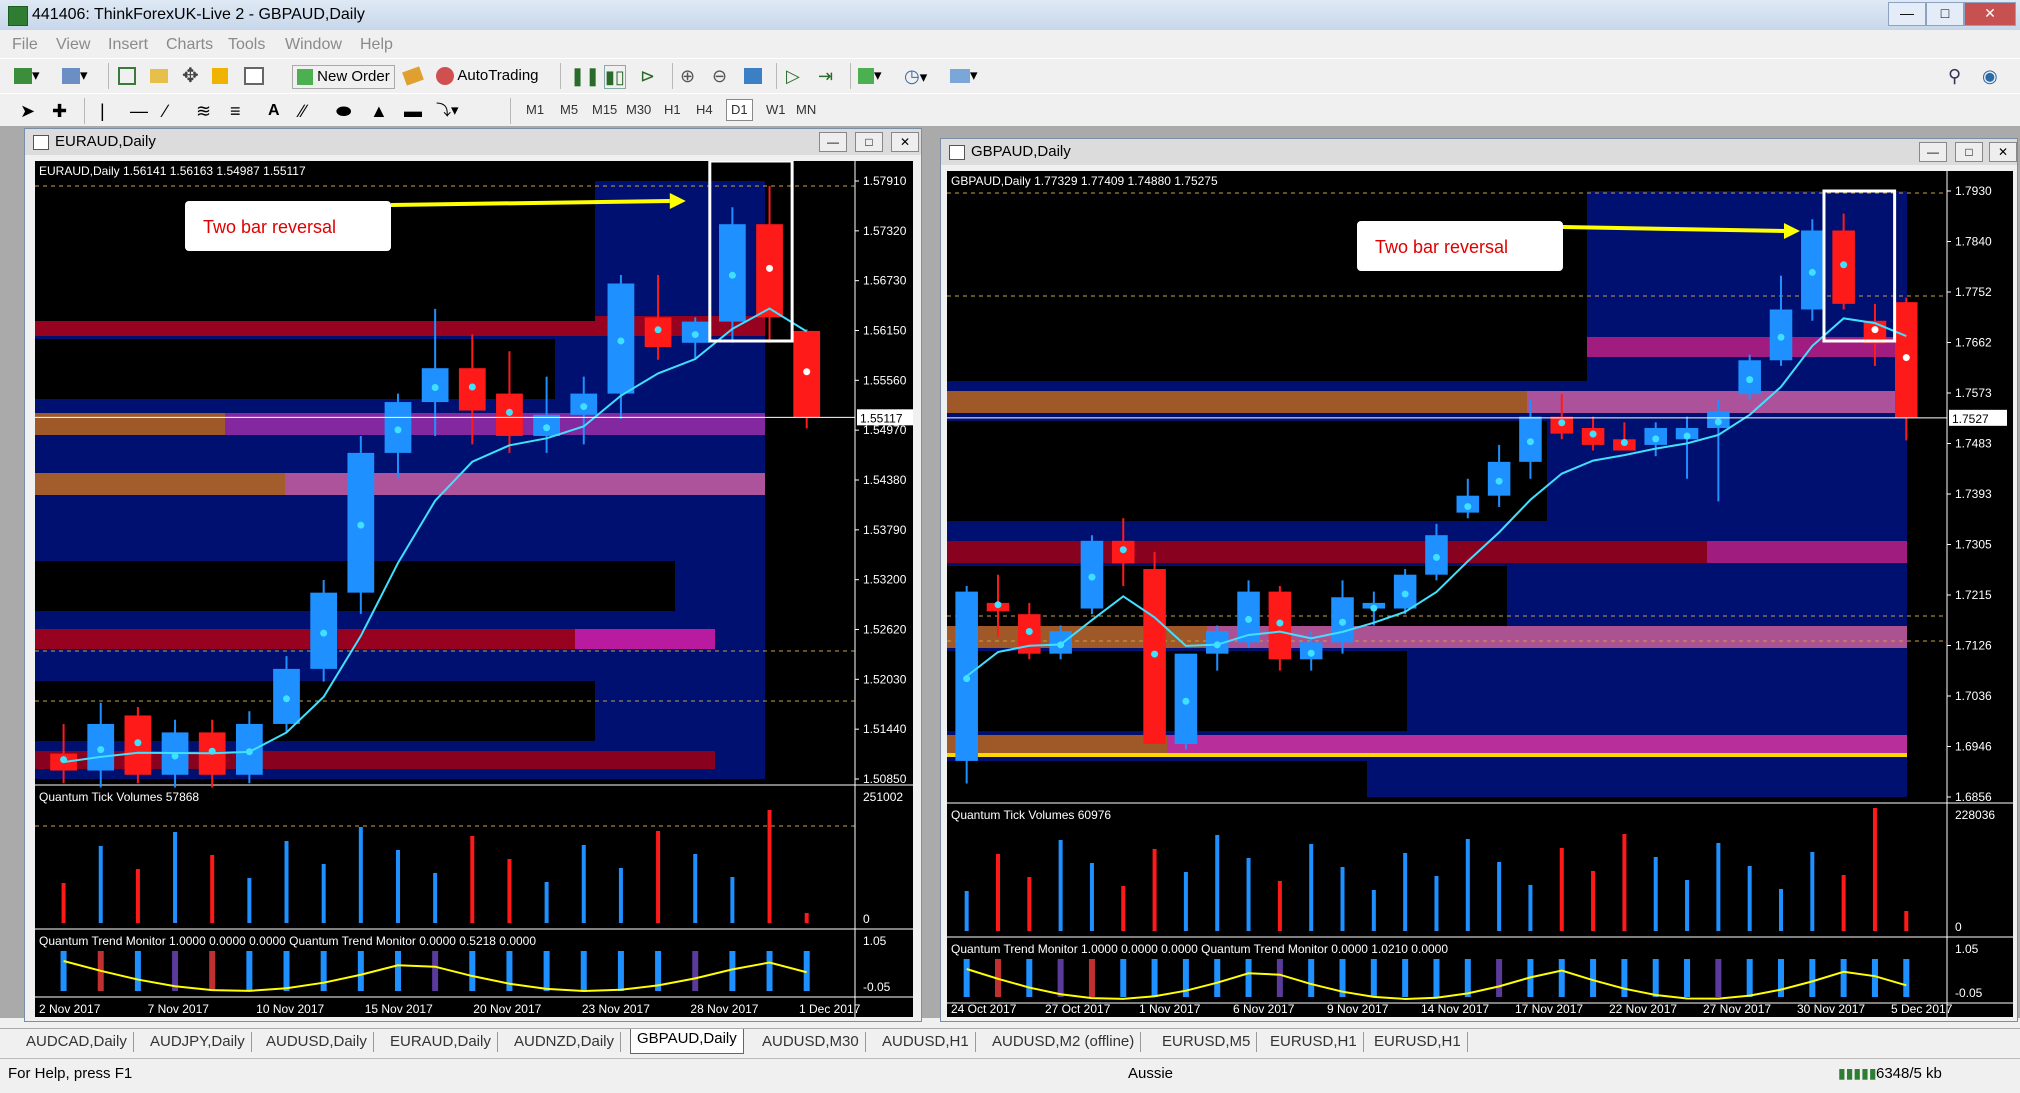 The height and width of the screenshot is (1093, 2020). What do you see at coordinates (585, 76) in the screenshot?
I see `bar-chart-icon: ❚❚` at bounding box center [585, 76].